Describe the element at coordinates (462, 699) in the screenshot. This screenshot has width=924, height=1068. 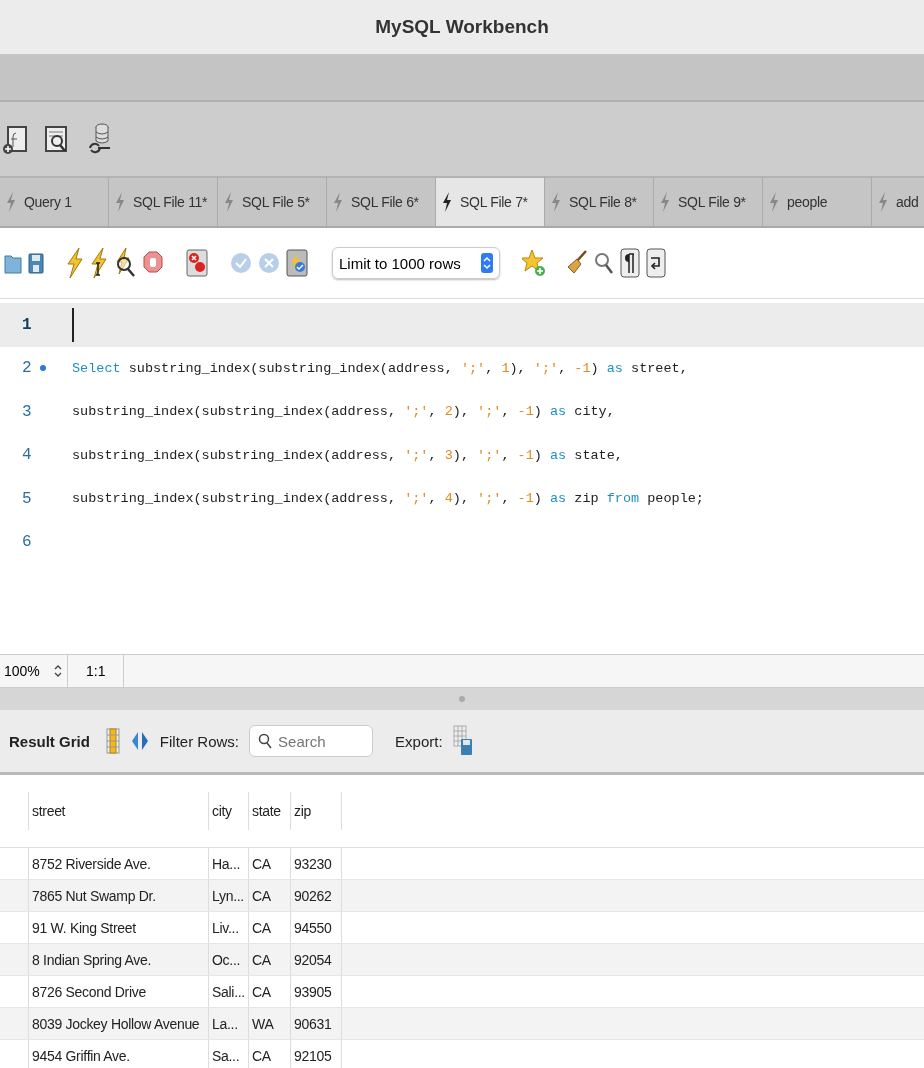
I see `splitter-handle` at that location.